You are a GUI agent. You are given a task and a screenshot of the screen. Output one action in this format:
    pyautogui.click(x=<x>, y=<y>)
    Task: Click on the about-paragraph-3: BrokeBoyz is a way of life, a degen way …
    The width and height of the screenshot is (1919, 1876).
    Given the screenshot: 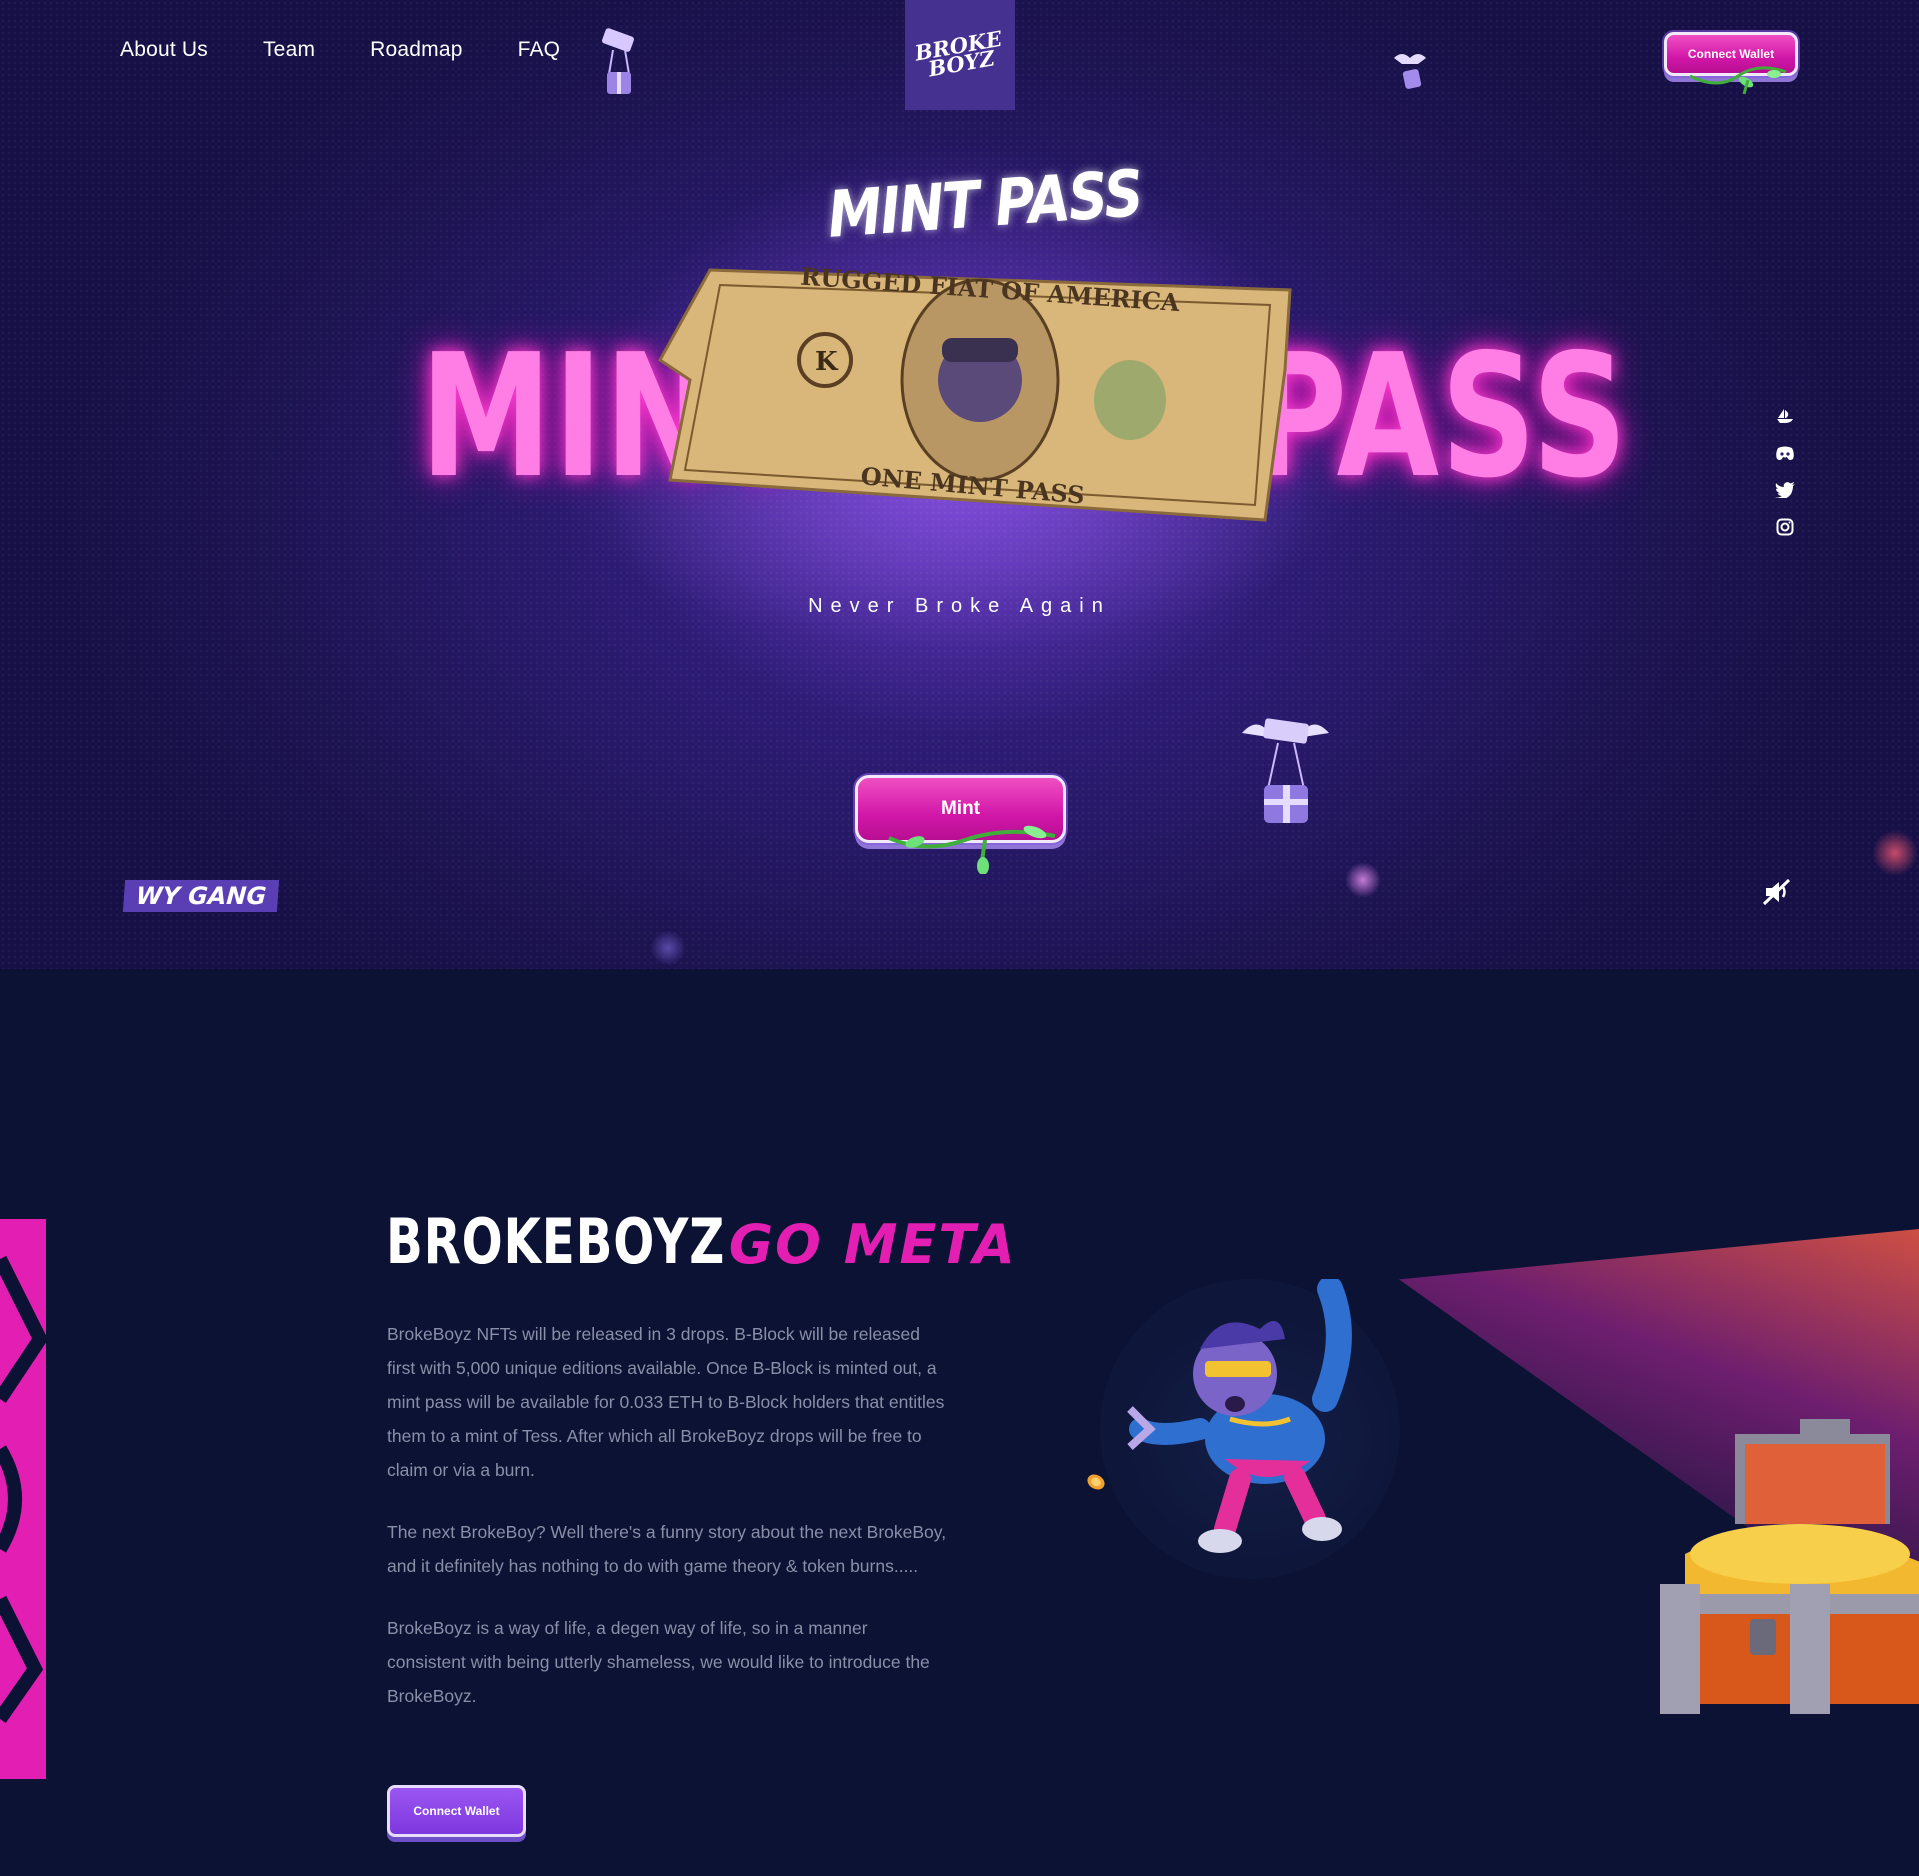 What is the action you would take?
    pyautogui.click(x=658, y=1662)
    